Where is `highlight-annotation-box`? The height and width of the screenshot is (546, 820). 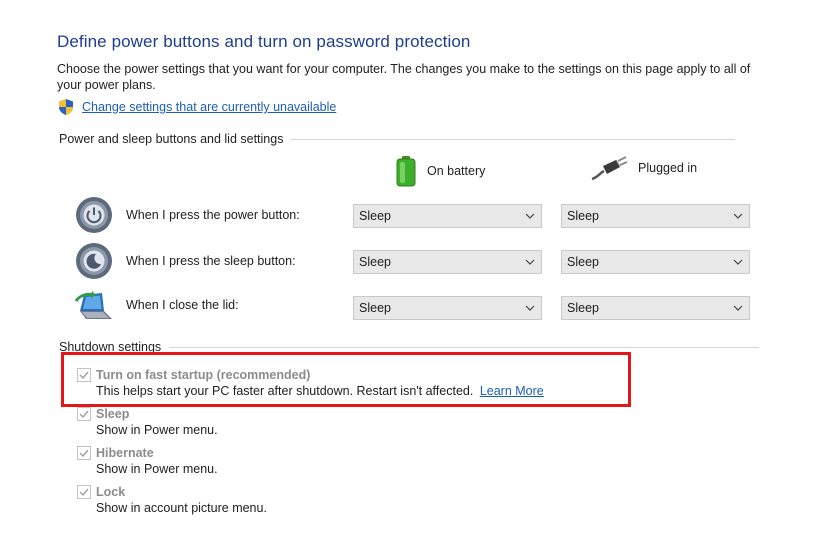
highlight-annotation-box is located at coordinates (346, 379).